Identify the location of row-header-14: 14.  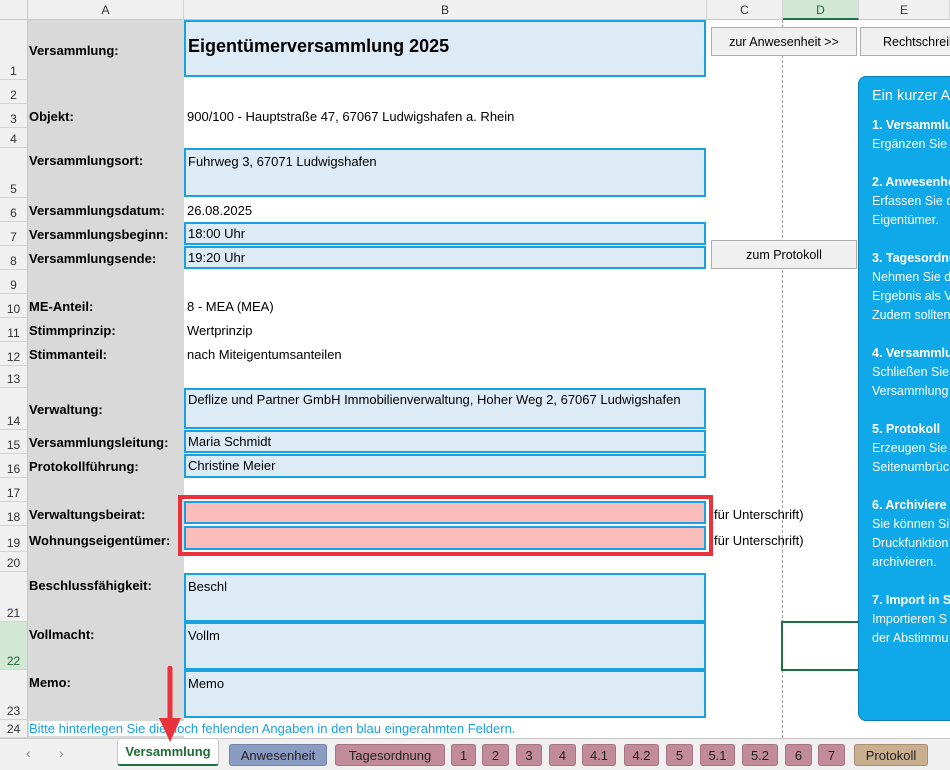
(14, 409).